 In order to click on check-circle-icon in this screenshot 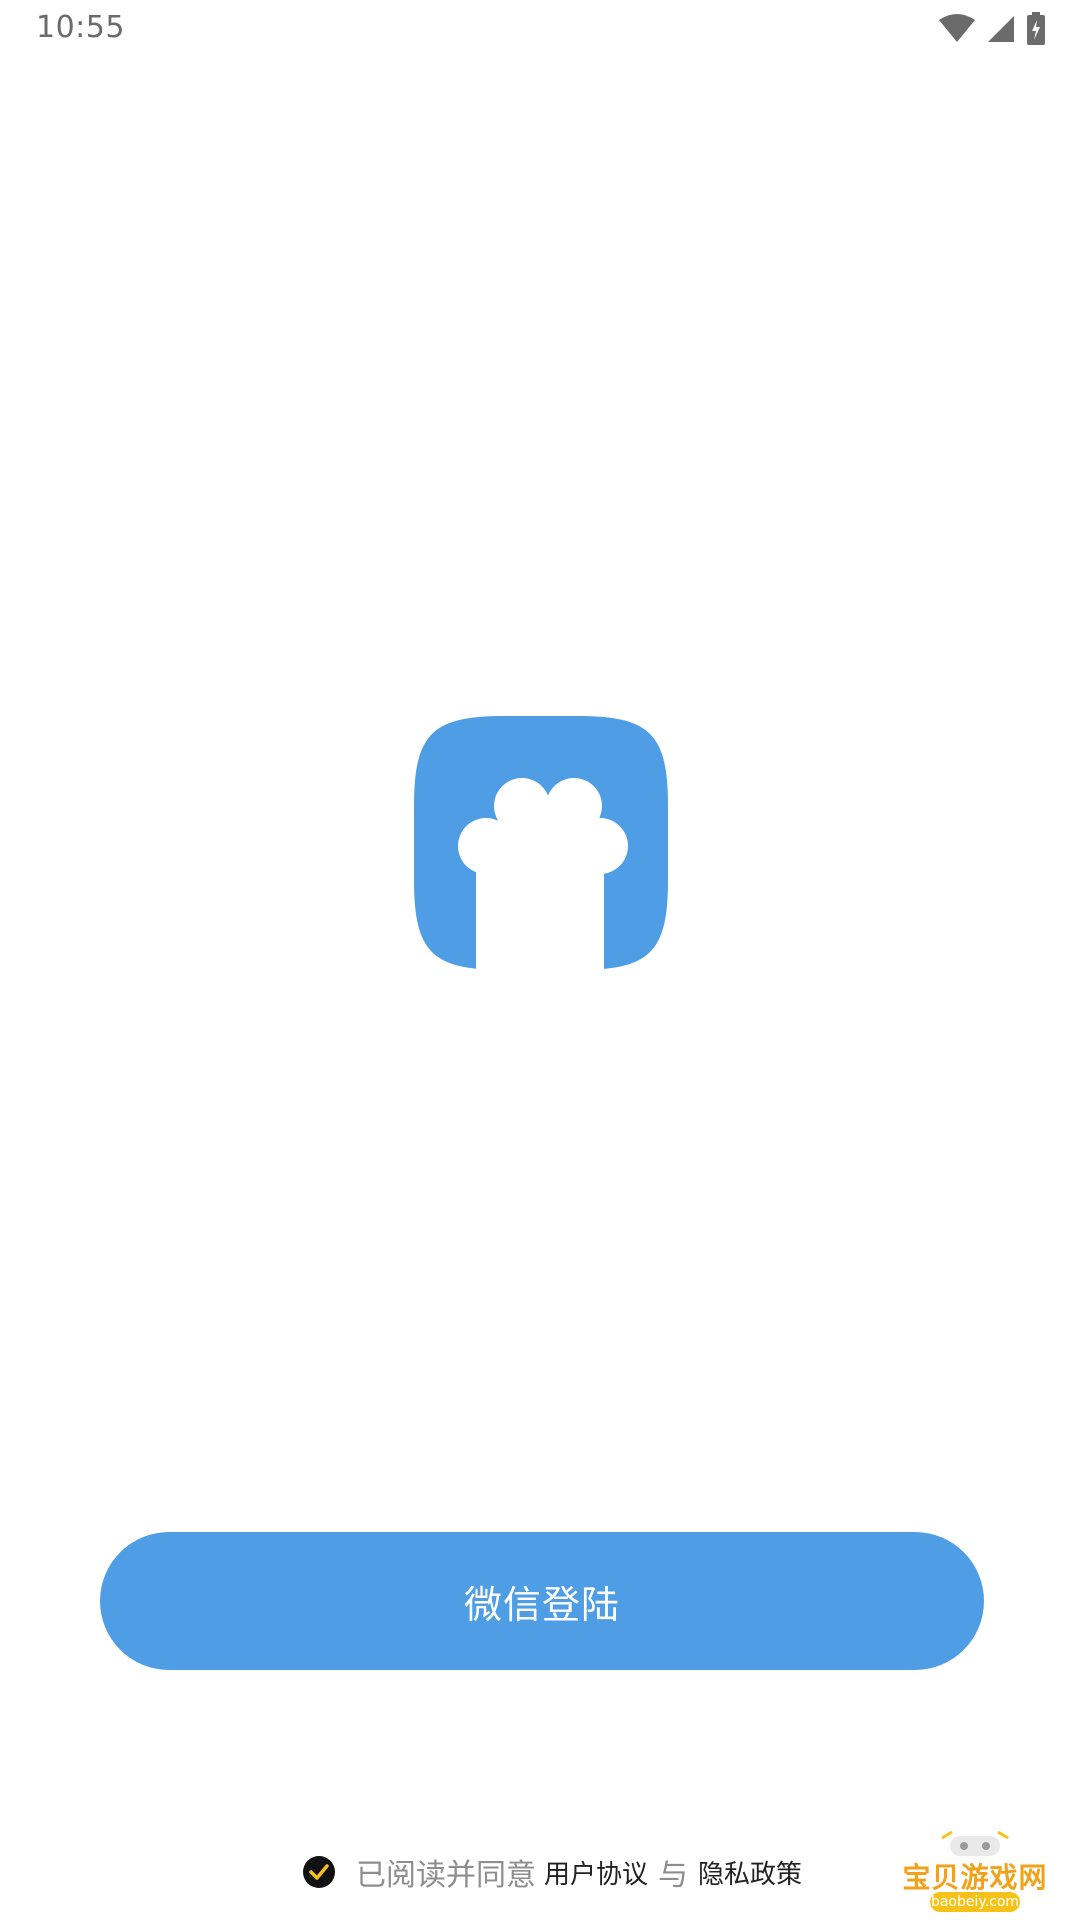, I will do `click(319, 1872)`.